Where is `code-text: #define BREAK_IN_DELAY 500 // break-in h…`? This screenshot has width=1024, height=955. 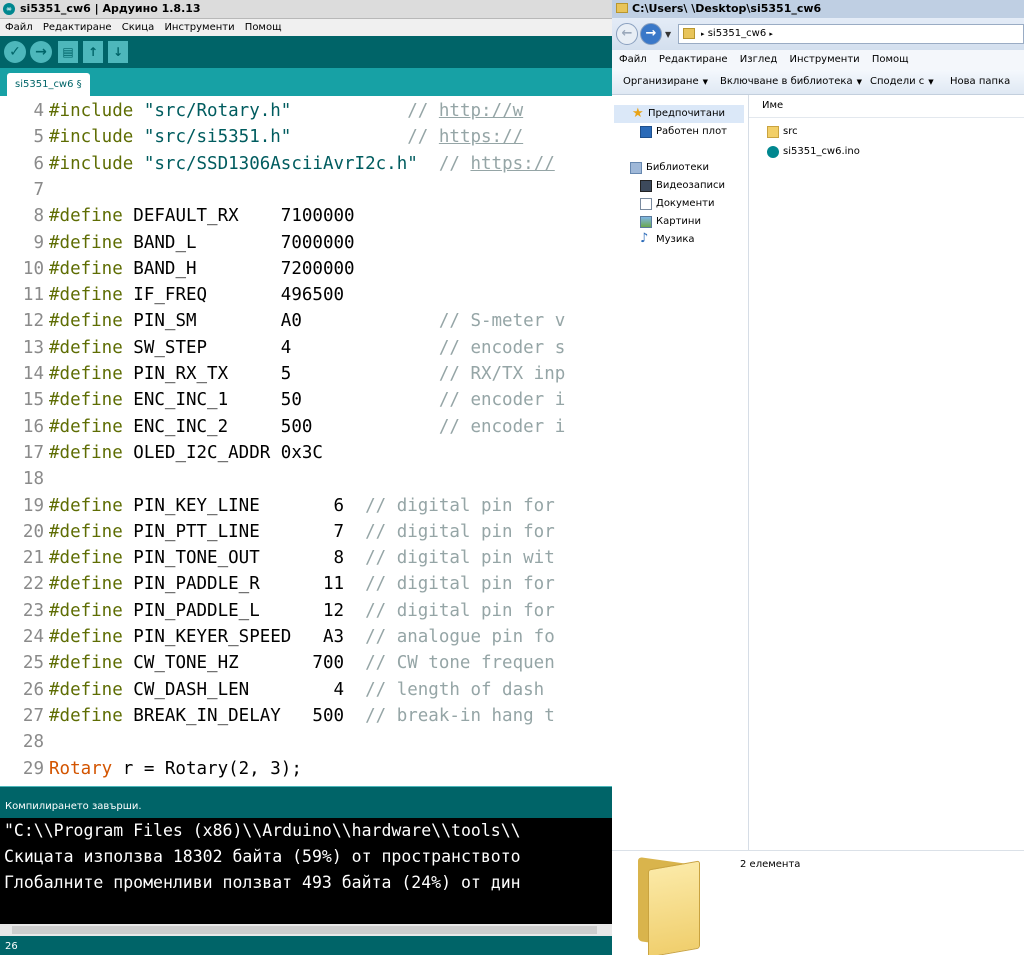
code-text: #define BREAK_IN_DELAY 500 // break-in h… is located at coordinates (302, 716).